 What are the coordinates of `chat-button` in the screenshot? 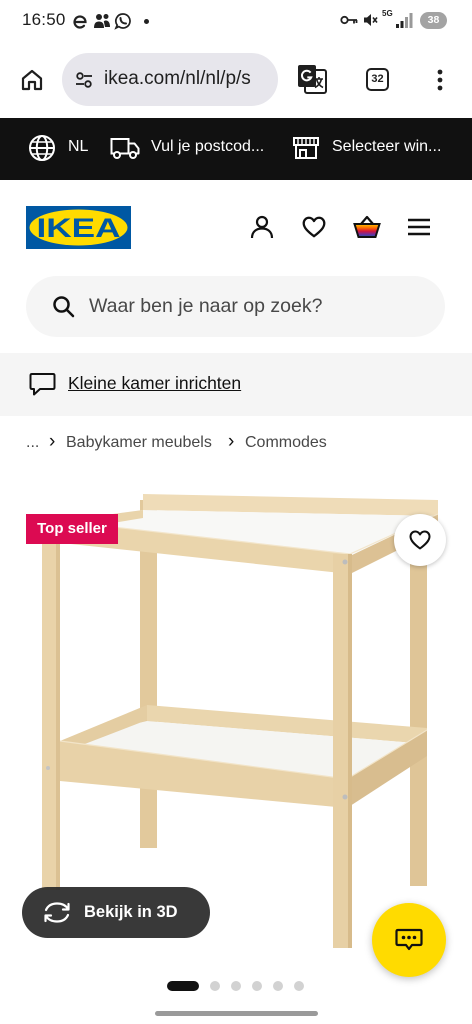 It's located at (409, 940).